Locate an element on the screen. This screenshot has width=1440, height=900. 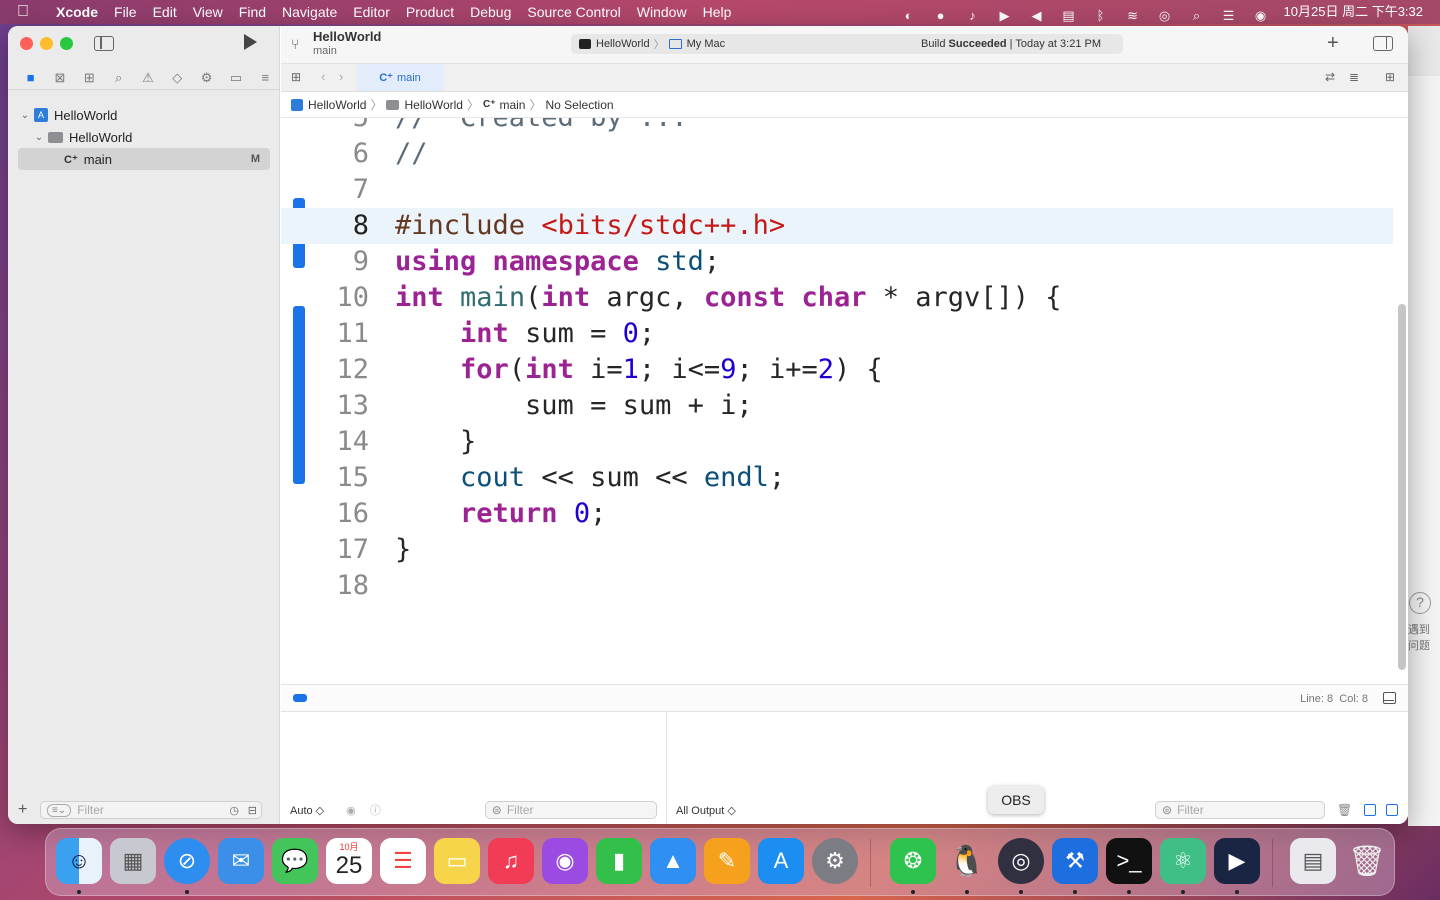
jump-bar-item: No Selection is located at coordinates (580, 105).